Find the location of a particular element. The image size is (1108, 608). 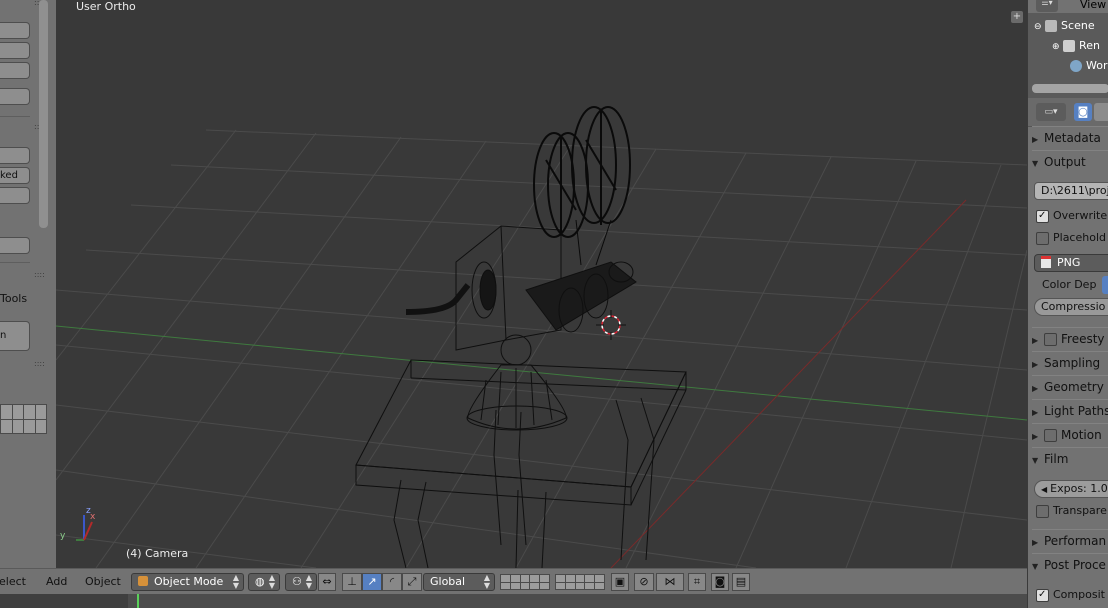

camera-render-icon: ◙ is located at coordinates (720, 582).